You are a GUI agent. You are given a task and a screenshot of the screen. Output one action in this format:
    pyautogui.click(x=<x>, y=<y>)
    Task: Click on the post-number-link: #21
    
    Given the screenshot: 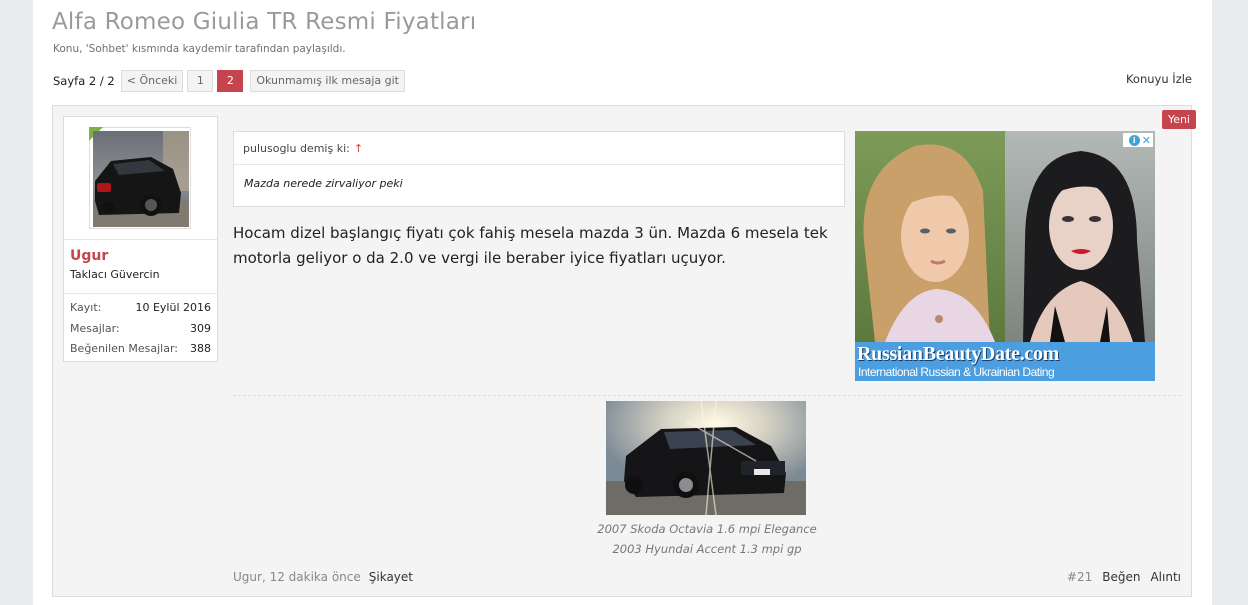 What is the action you would take?
    pyautogui.click(x=1079, y=577)
    